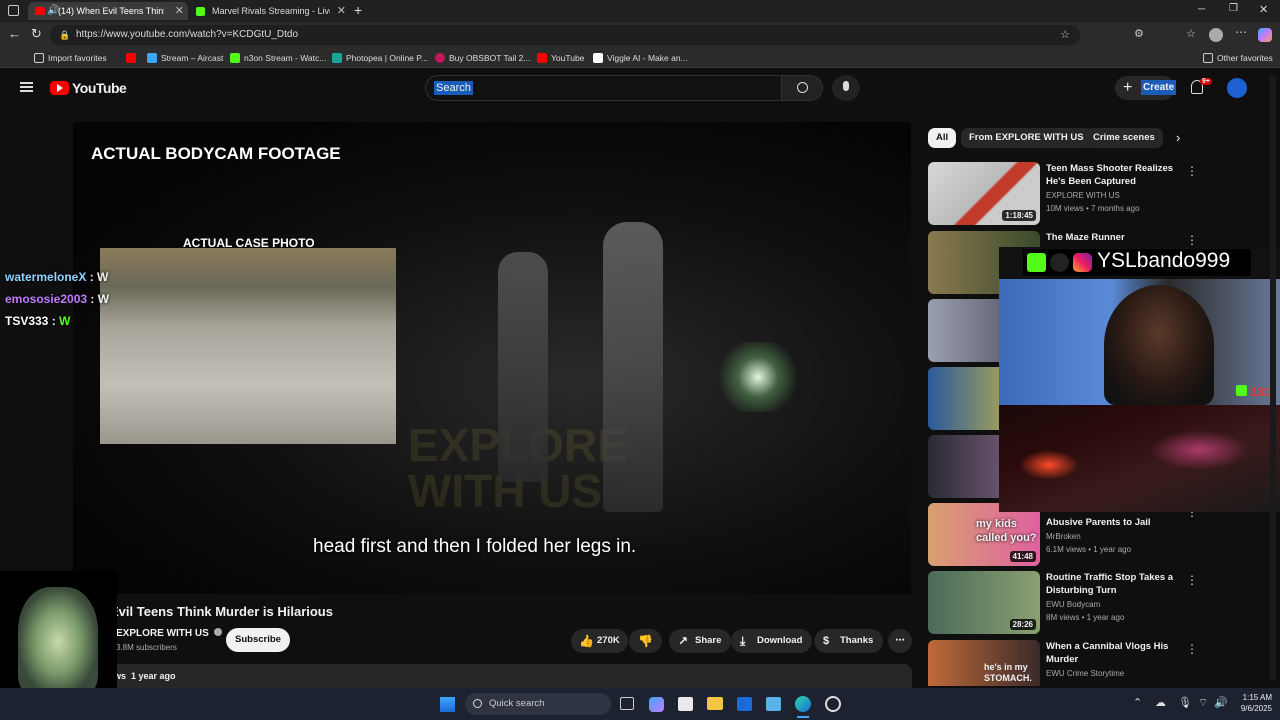 This screenshot has height=720, width=1280. Describe the element at coordinates (14, 33) in the screenshot. I see `back-icon: ←` at that location.